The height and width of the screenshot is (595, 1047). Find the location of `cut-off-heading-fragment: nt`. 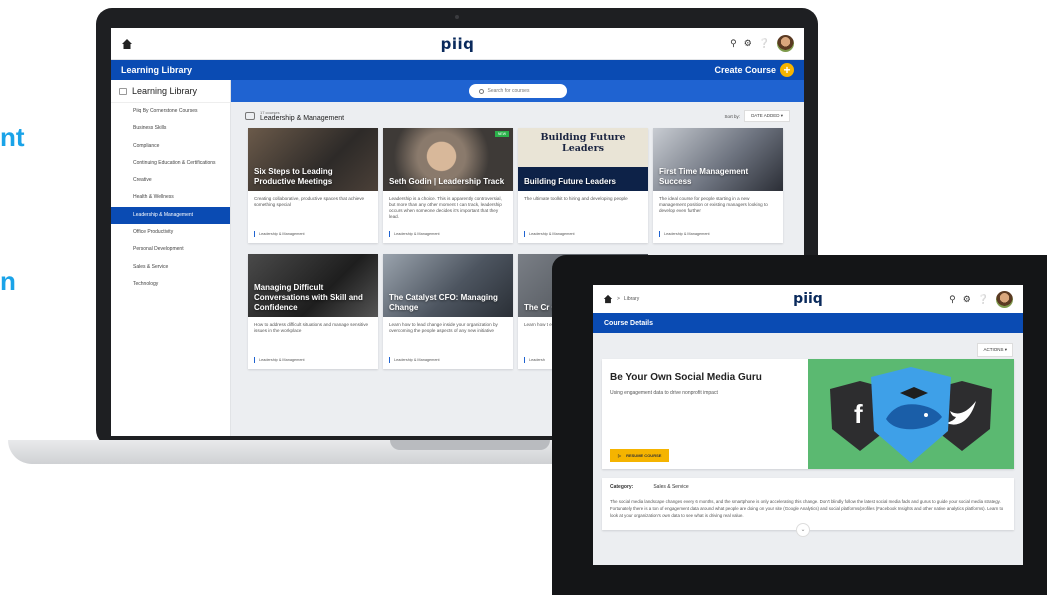

cut-off-heading-fragment: nt is located at coordinates (12, 137).